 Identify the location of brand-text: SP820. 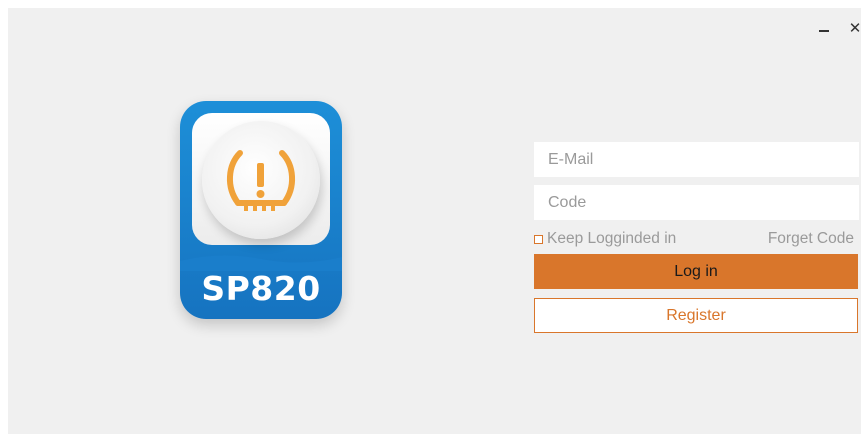
(261, 288).